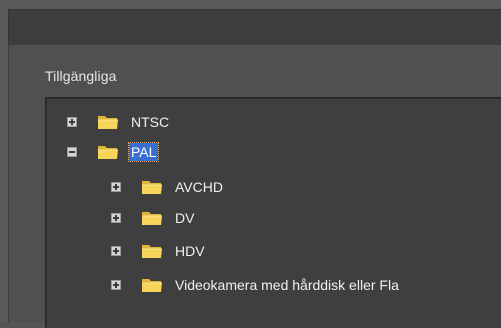 The width and height of the screenshot is (501, 328). I want to click on tree-item-pal: PAL, so click(113, 152).